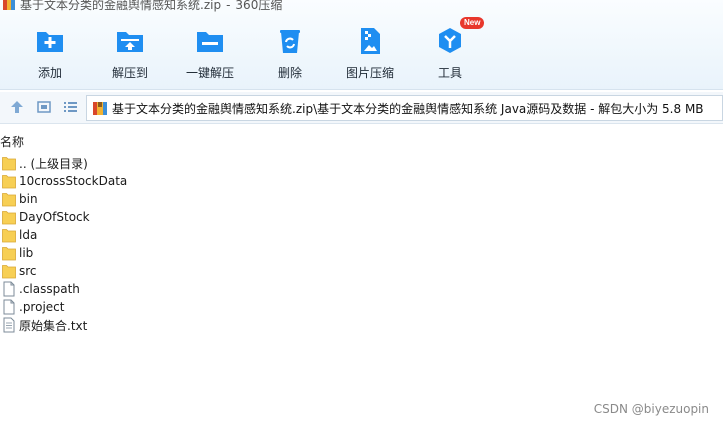 The image size is (723, 429). I want to click on tools-button: New 工具, so click(450, 51).